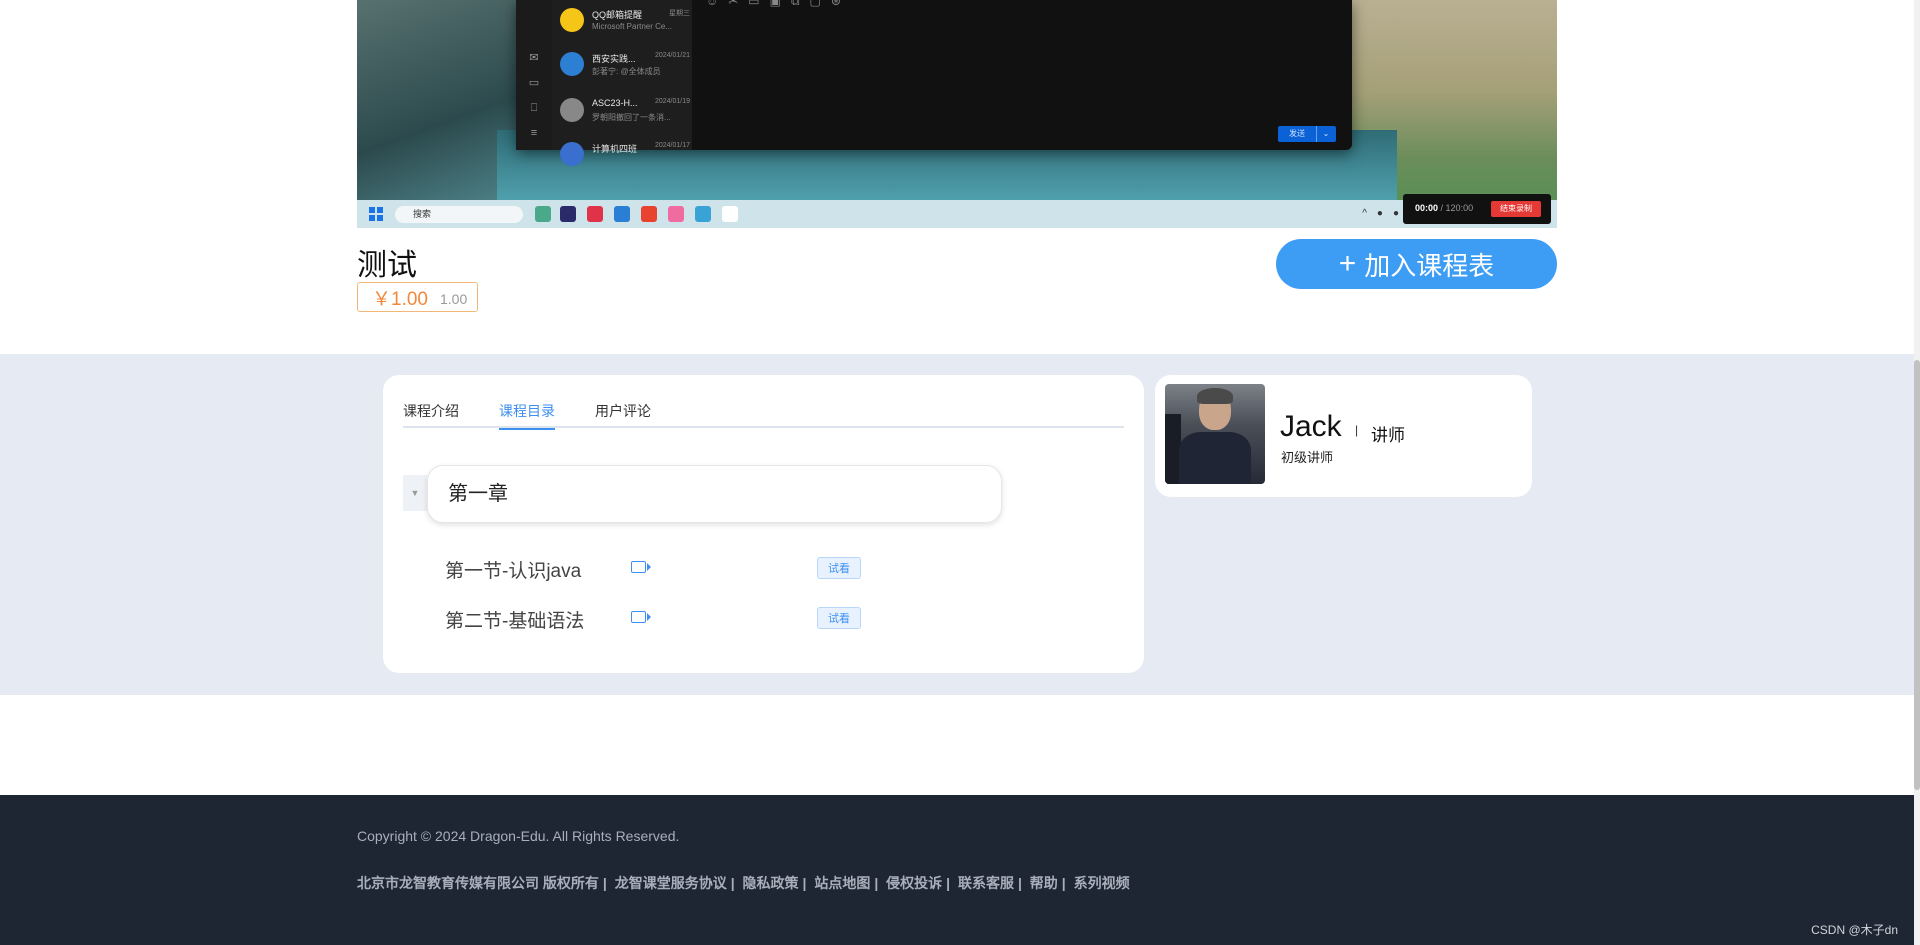  Describe the element at coordinates (778, 4) in the screenshot. I see `editor-toolbar-icons: ☺✂▭▣⧉▢⊛` at that location.